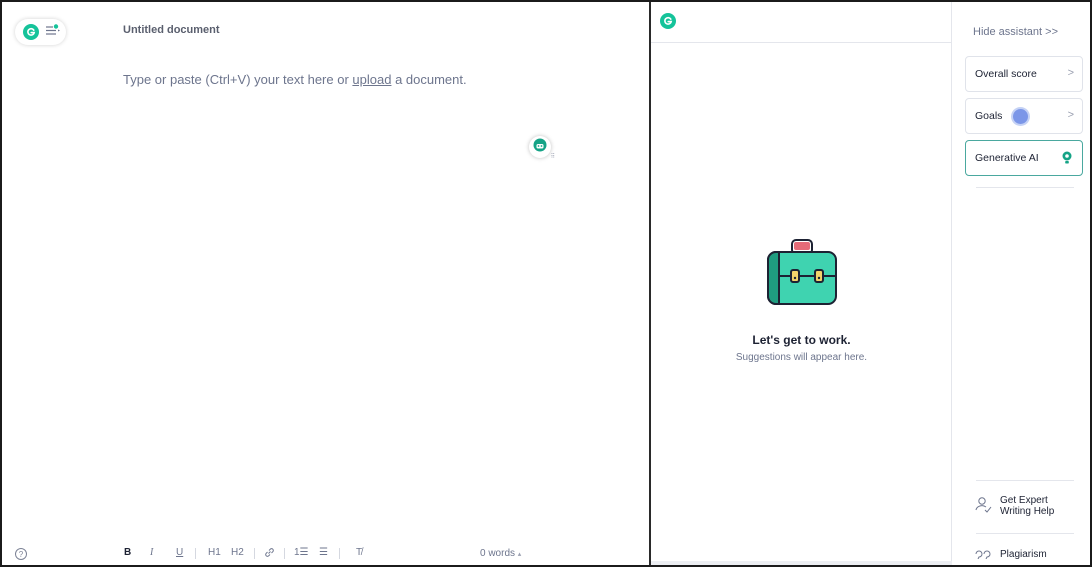 Image resolution: width=1092 pixels, height=567 pixels. I want to click on assistant-bot-icon, so click(540, 147).